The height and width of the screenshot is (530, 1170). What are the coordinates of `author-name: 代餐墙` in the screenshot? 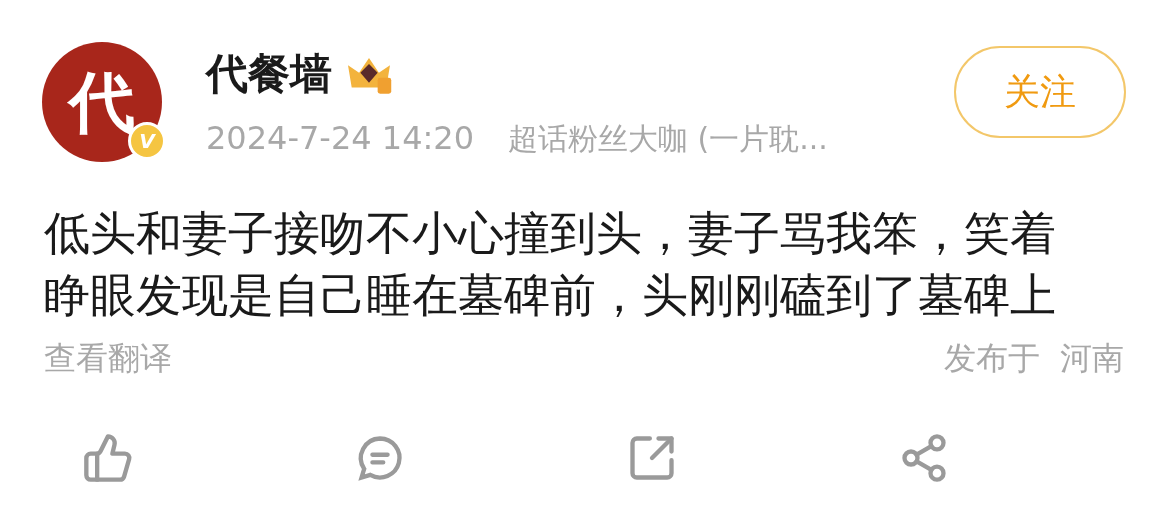 It's located at (269, 74).